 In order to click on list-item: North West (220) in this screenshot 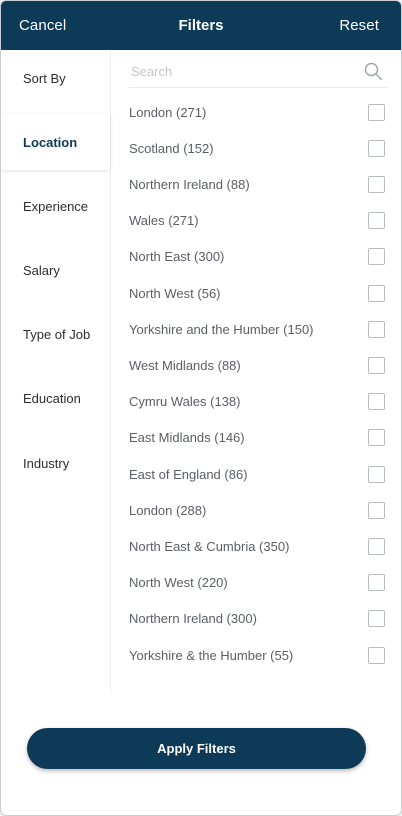, I will do `click(257, 582)`.